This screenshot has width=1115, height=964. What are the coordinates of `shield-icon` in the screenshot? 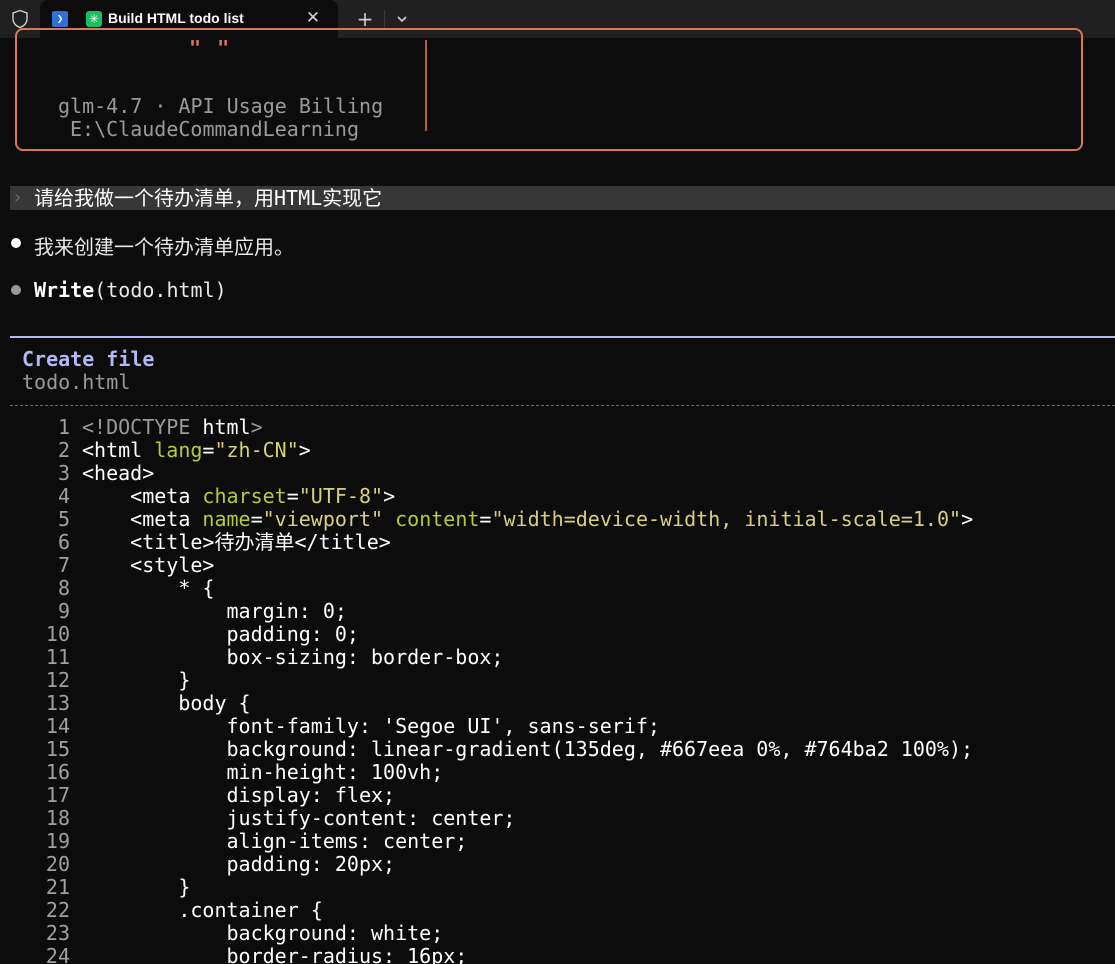 It's located at (20, 19).